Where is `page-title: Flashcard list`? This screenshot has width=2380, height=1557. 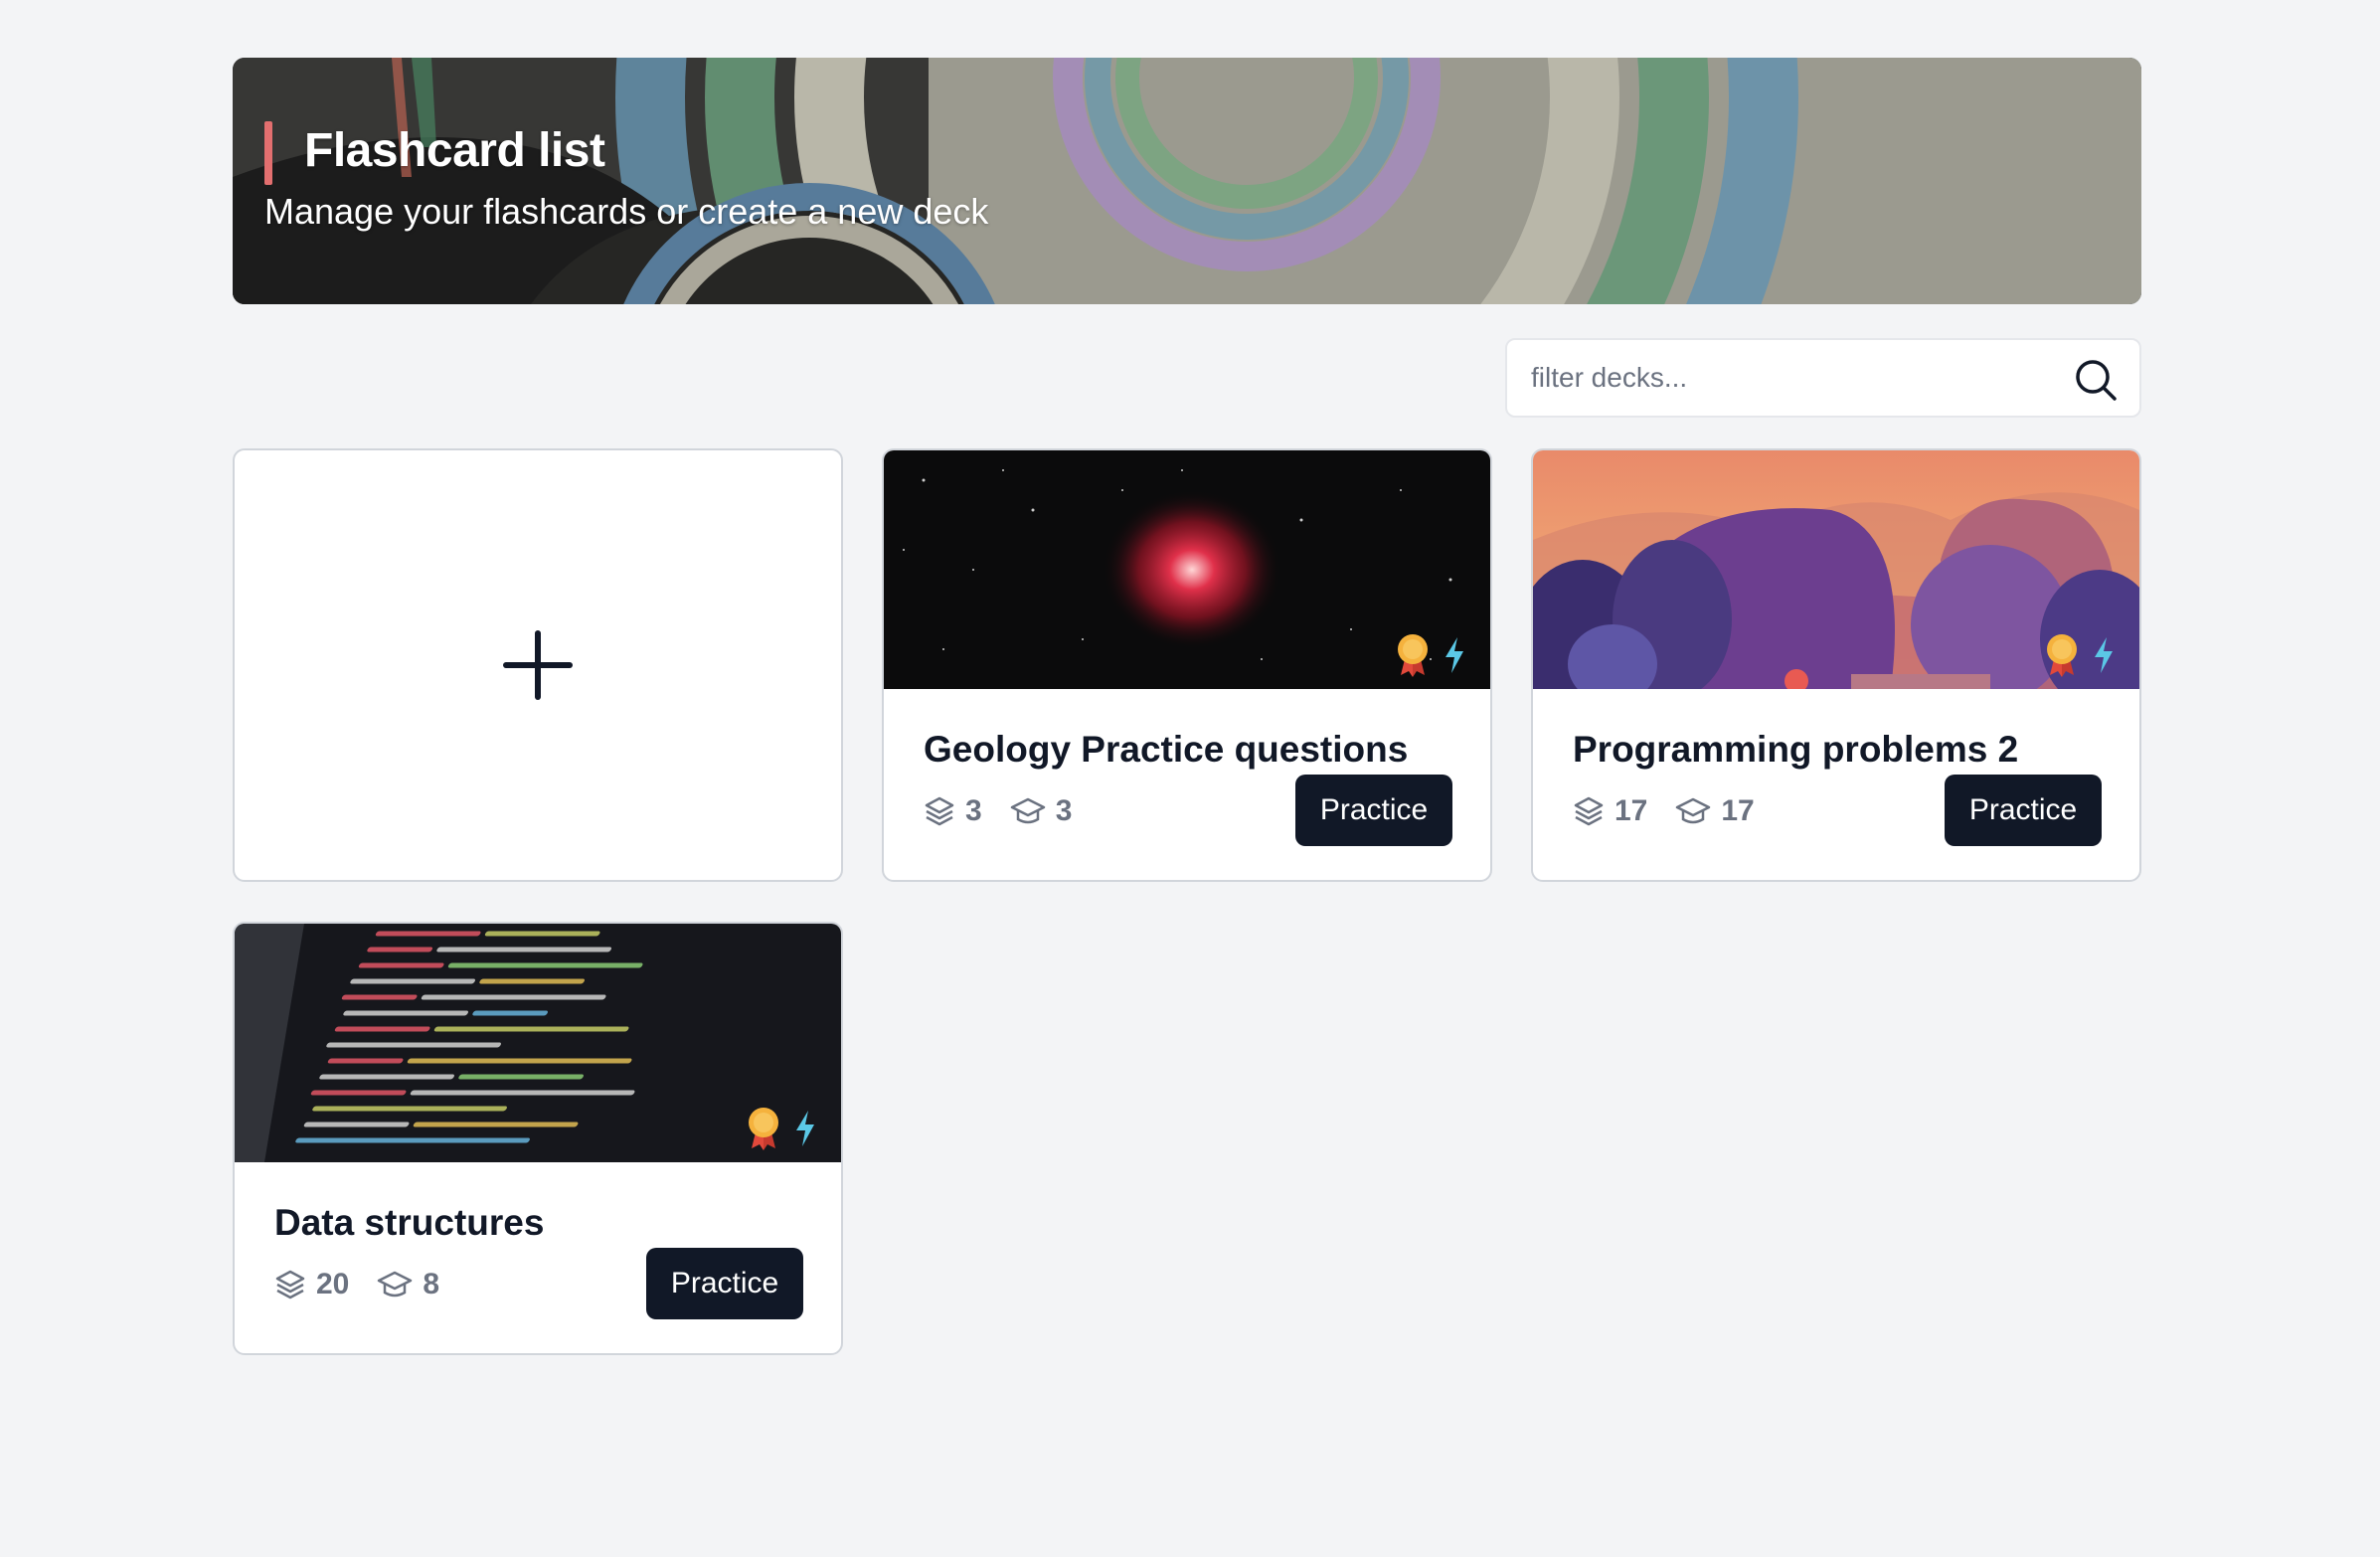
page-title: Flashcard list is located at coordinates (454, 150).